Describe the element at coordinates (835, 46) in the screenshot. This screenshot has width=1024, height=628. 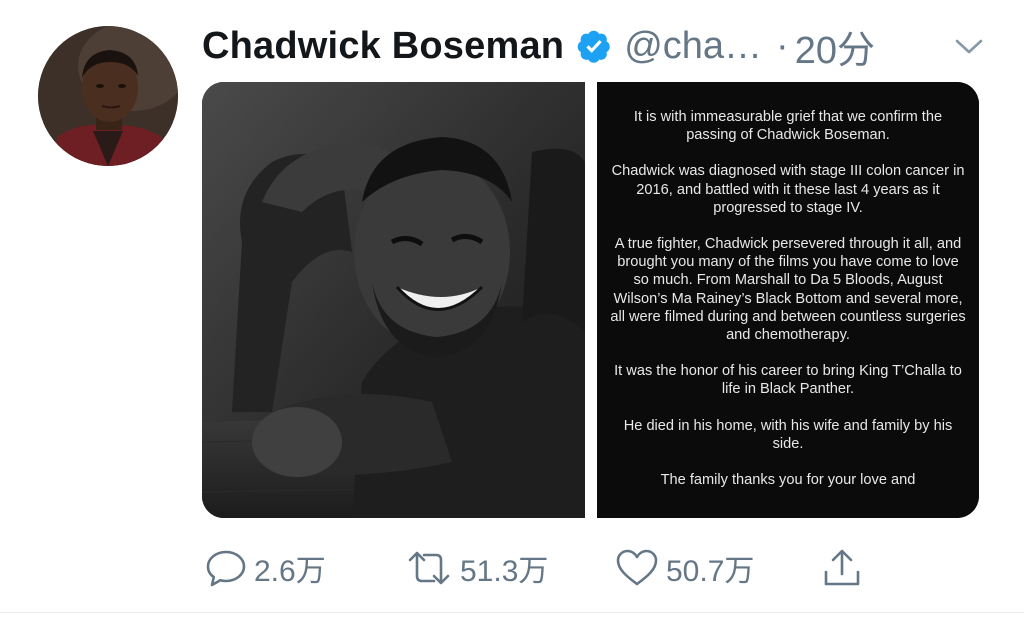
I see `timestamp: 20分` at that location.